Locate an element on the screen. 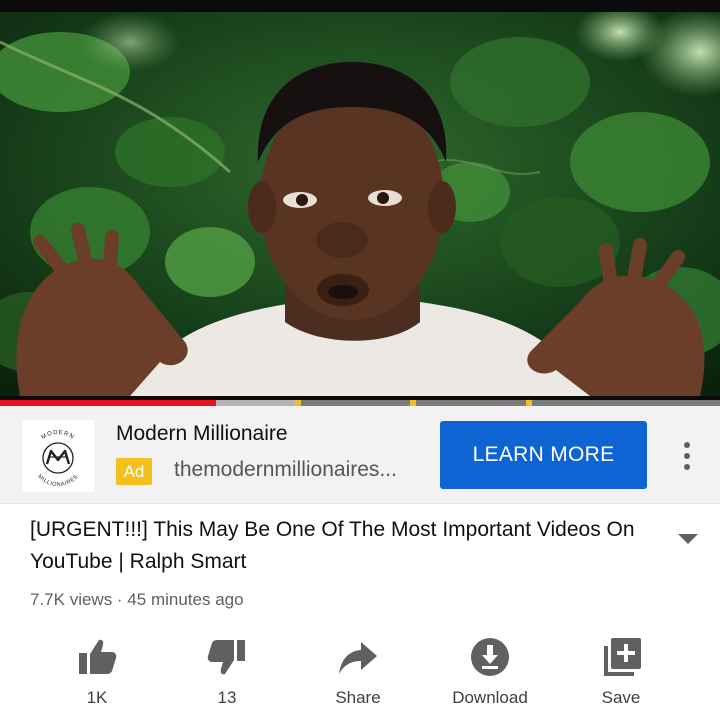  action-bar: 1K 13 Share Download Save is located at coordinates (360, 677).